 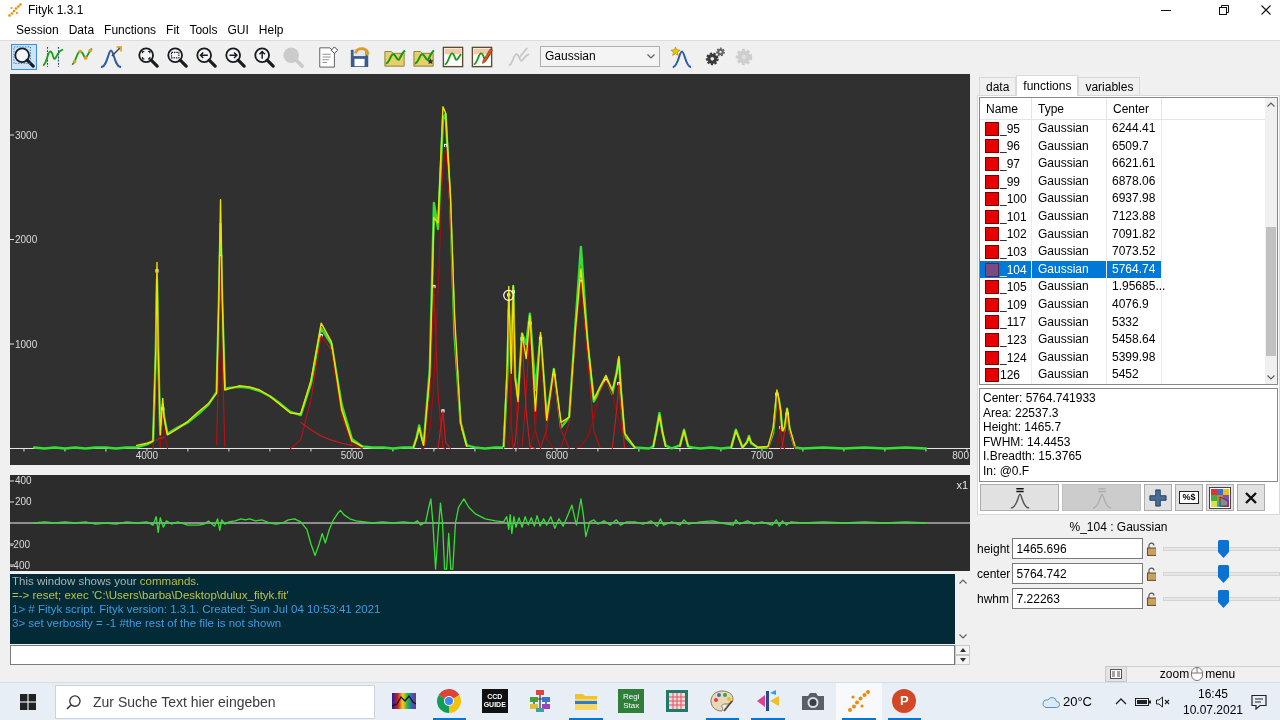 I want to click on table-cell: _100, so click(x=1013, y=199).